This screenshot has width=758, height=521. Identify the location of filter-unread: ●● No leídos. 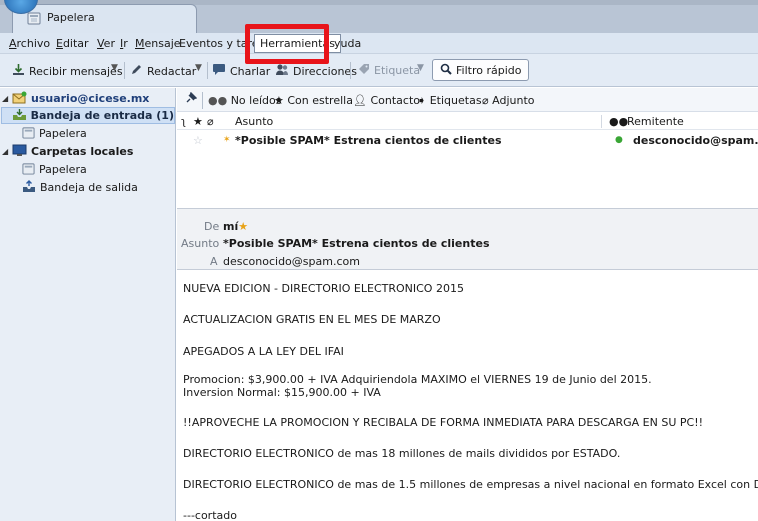
(244, 100).